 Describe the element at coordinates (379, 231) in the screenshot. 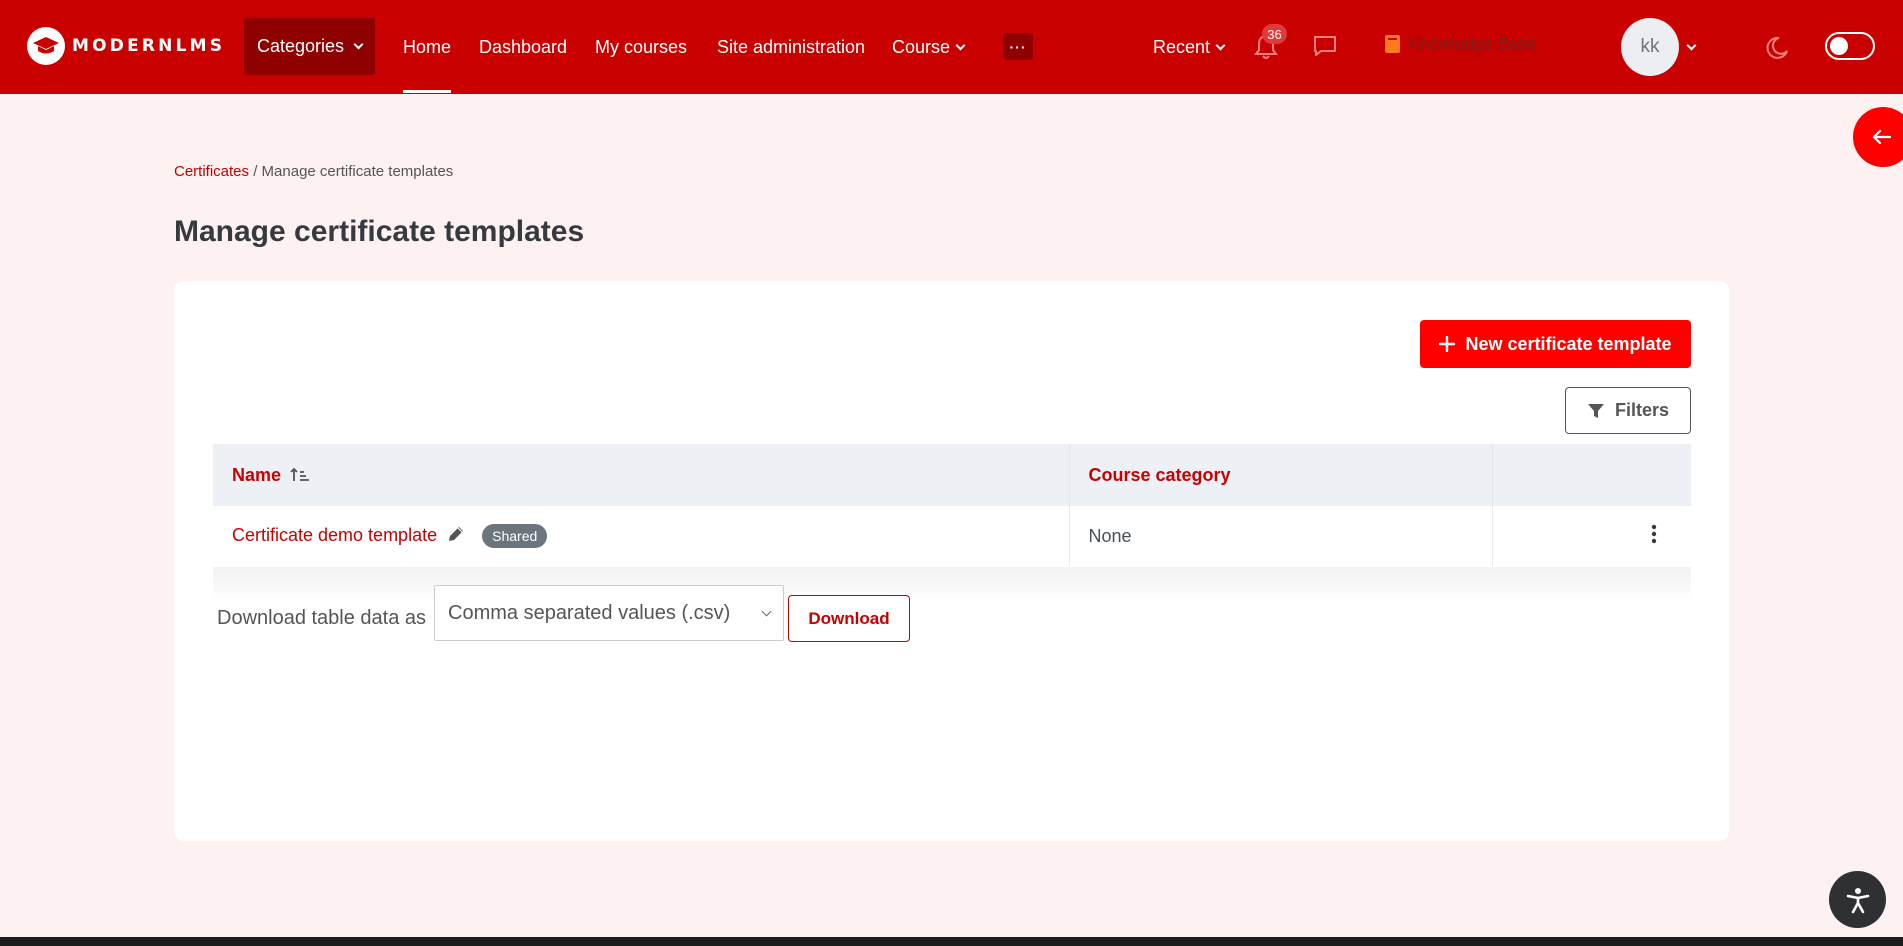

I see `page-title: Manage certificate templates` at that location.